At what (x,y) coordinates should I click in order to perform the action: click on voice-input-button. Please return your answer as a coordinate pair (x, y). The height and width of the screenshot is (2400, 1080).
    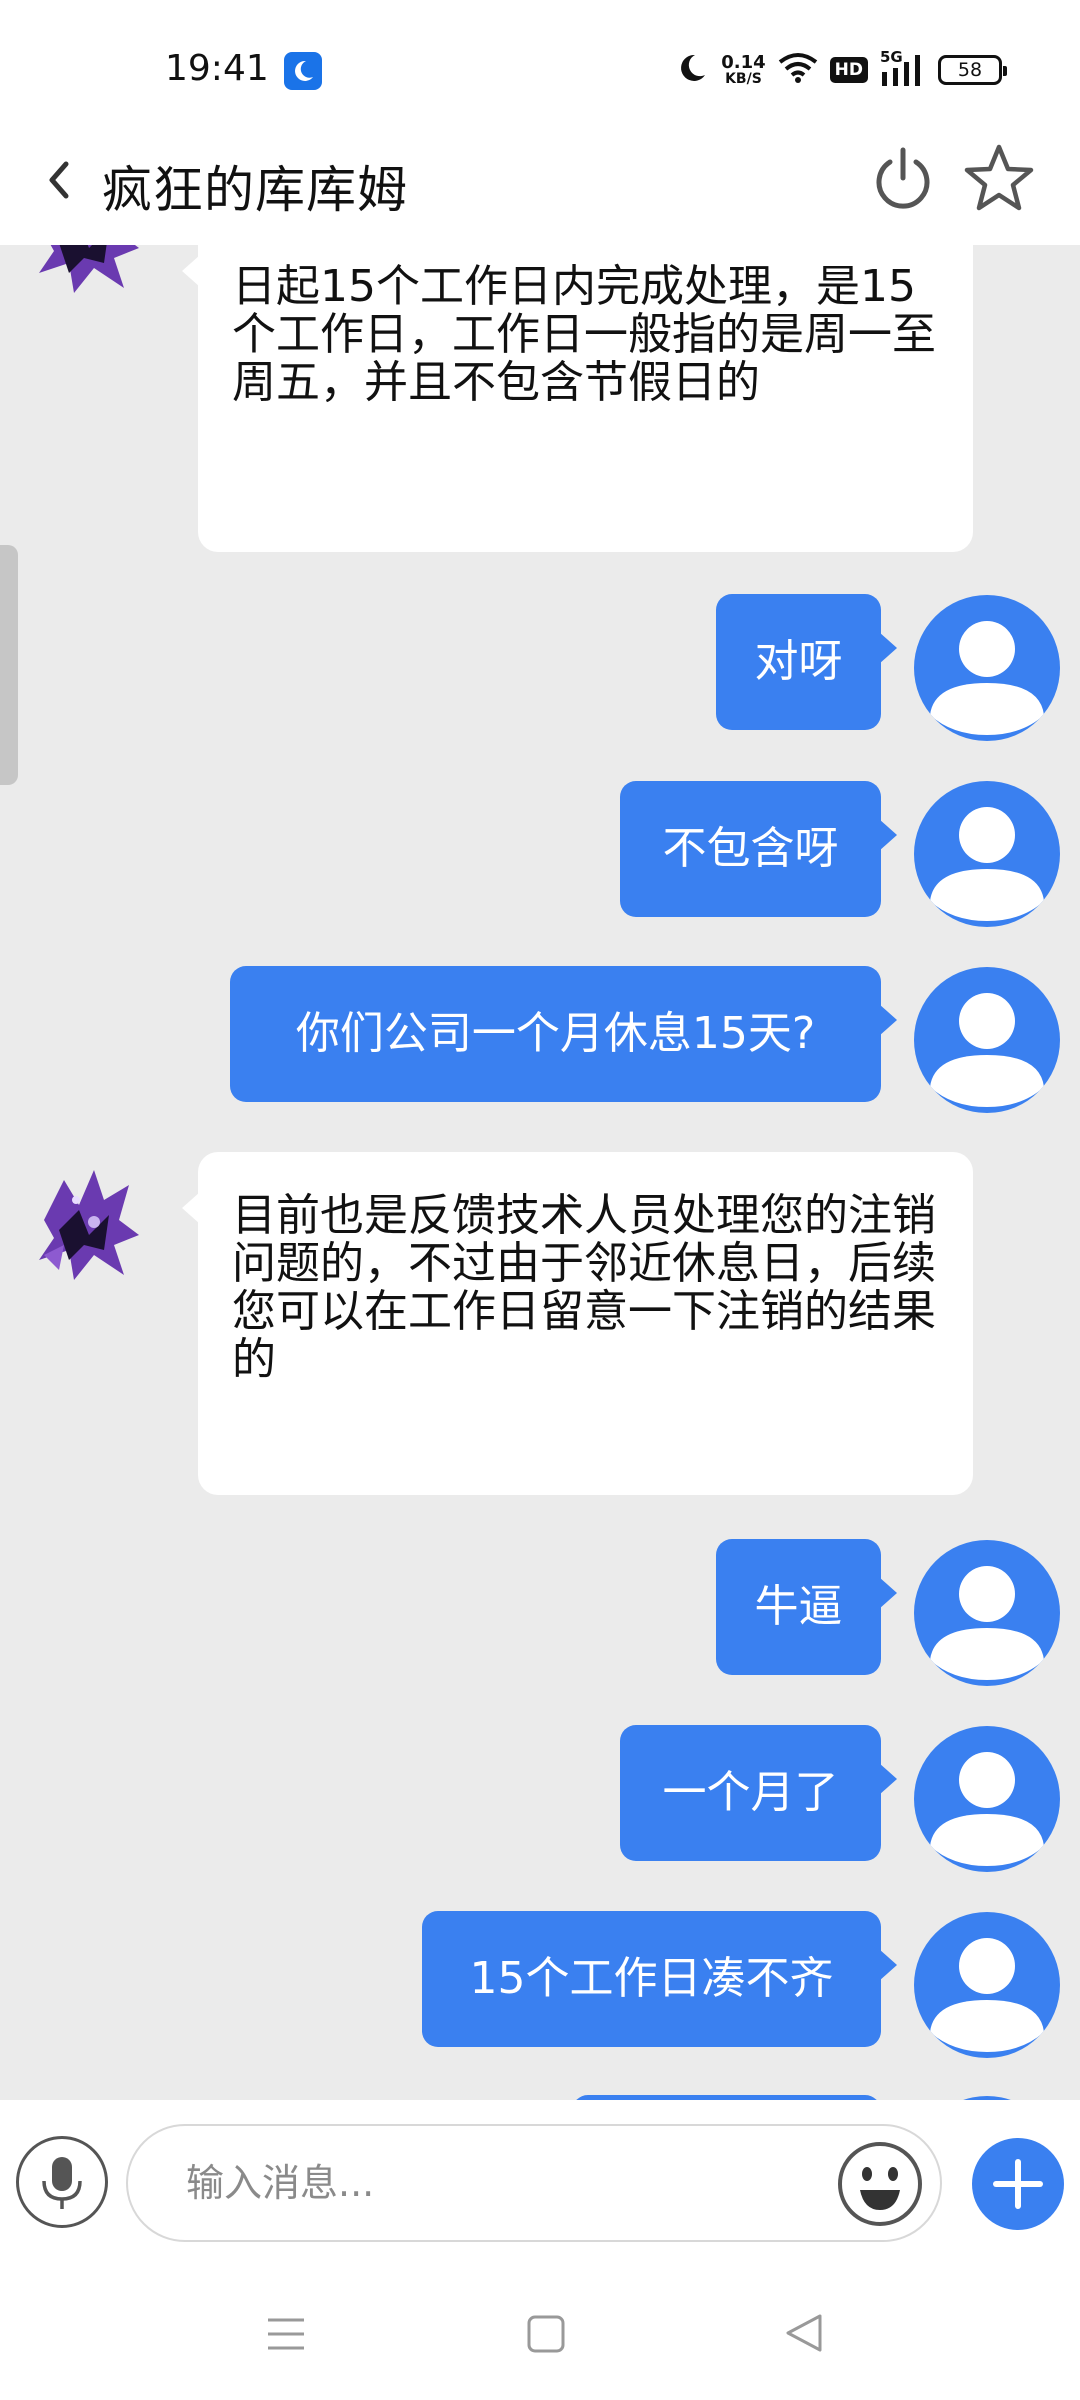
    Looking at the image, I should click on (62, 2182).